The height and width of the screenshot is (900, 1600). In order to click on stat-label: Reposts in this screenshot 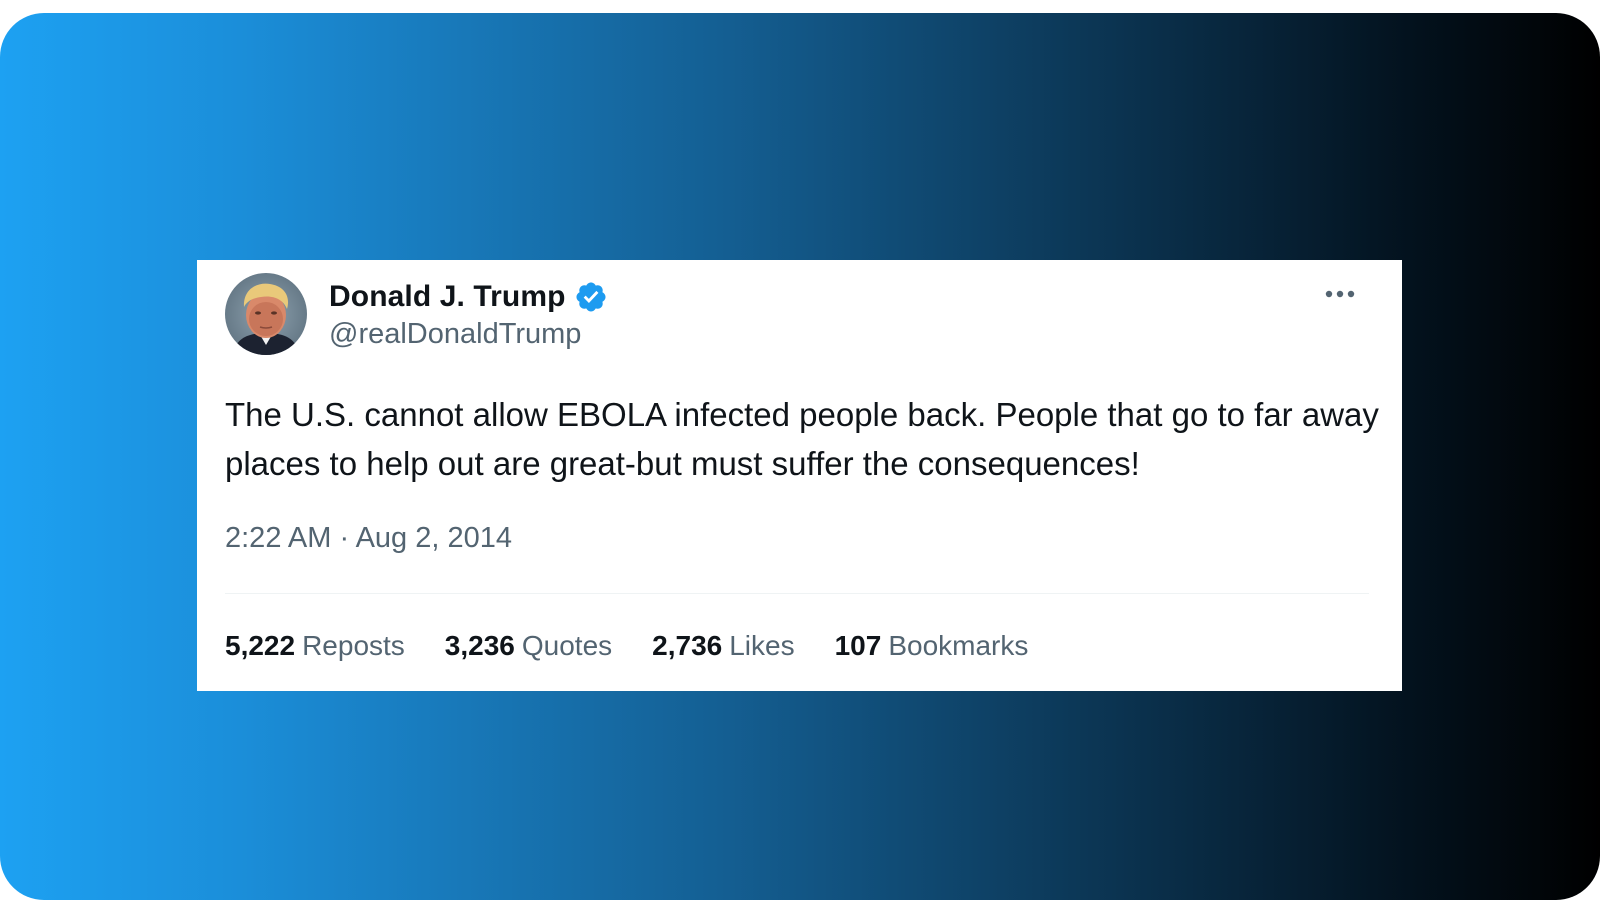, I will do `click(353, 645)`.